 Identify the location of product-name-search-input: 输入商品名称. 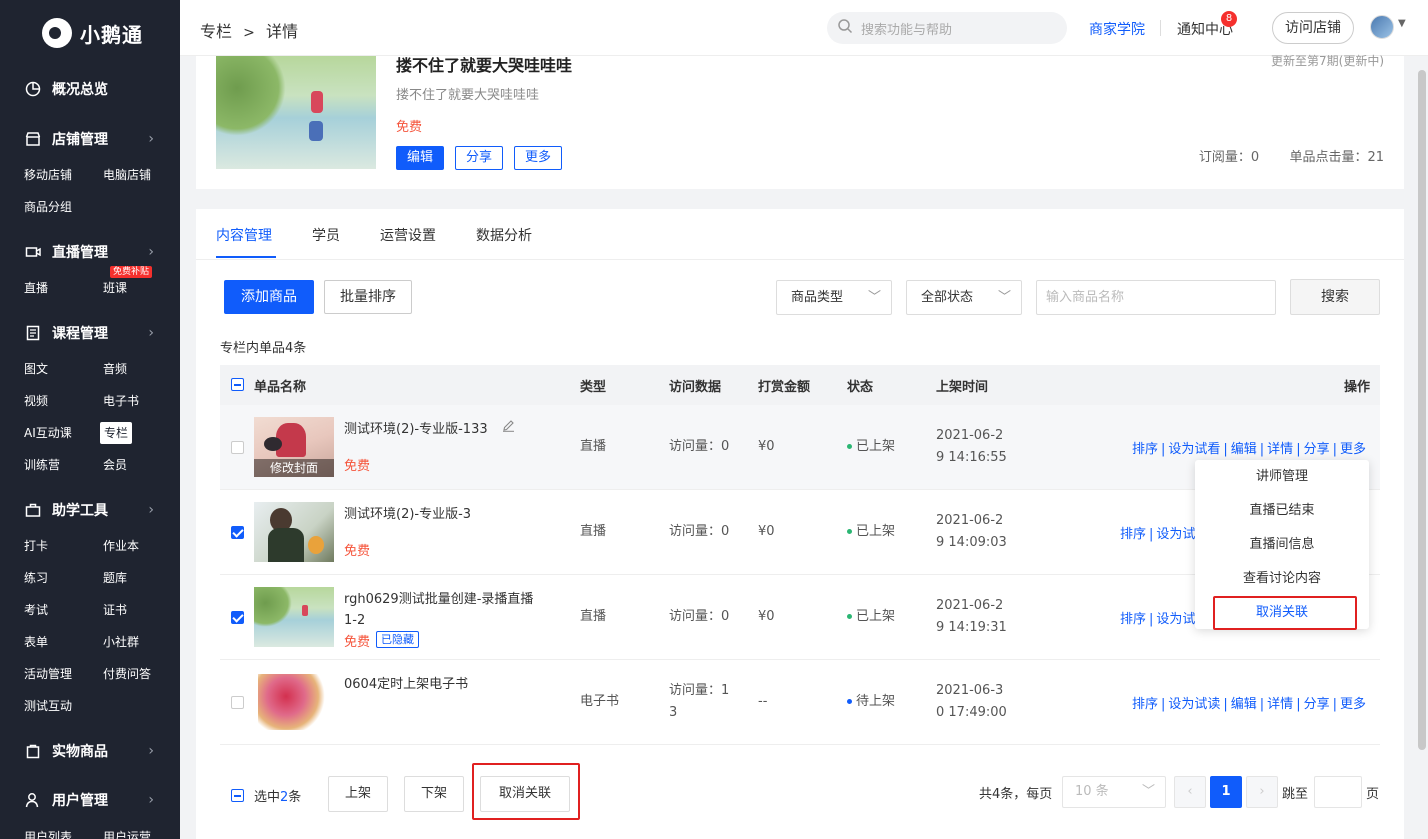
(1156, 297).